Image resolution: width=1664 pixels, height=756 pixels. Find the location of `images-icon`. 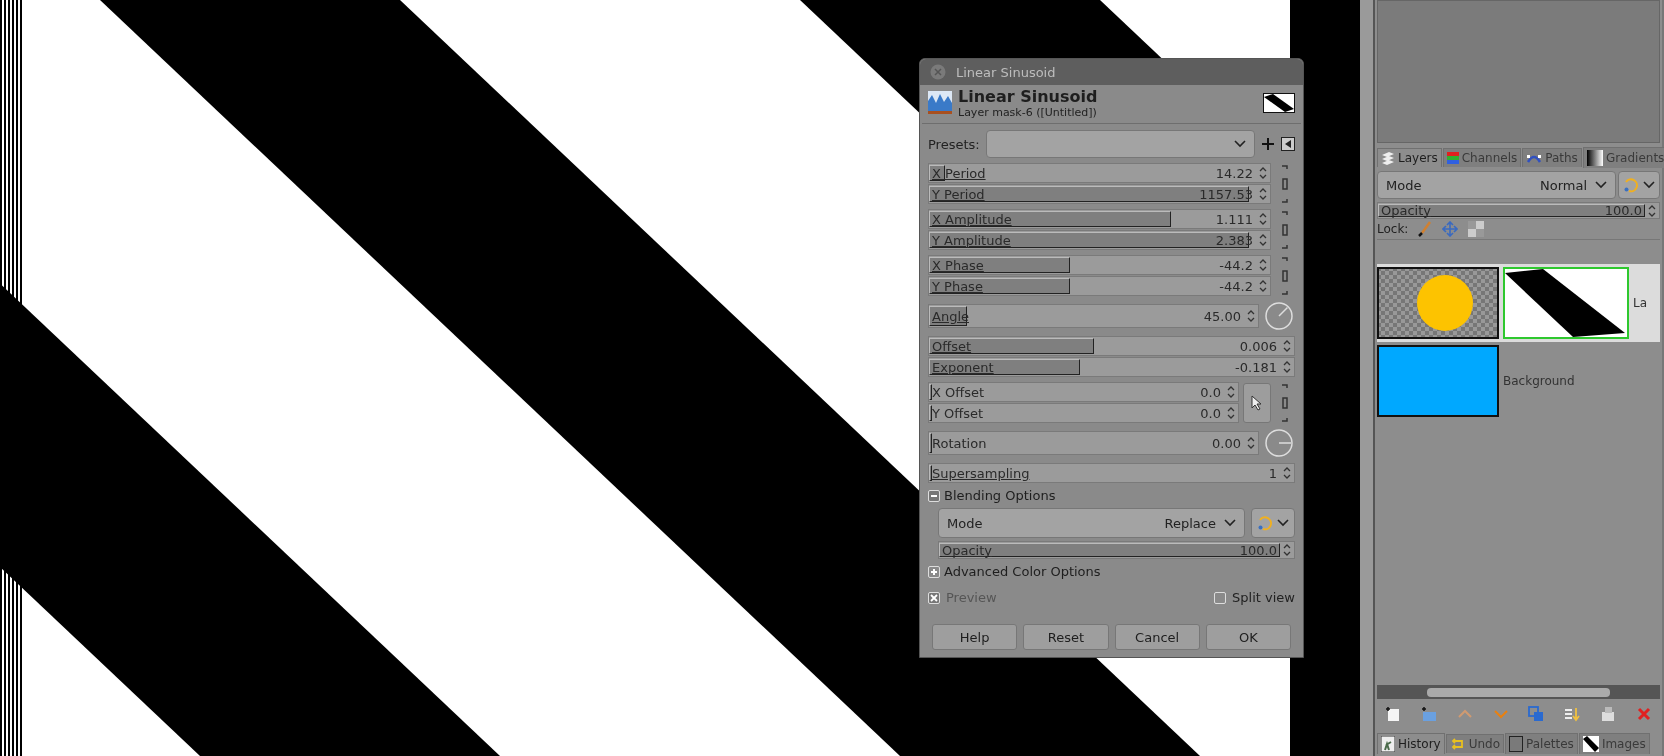

images-icon is located at coordinates (1590, 744).